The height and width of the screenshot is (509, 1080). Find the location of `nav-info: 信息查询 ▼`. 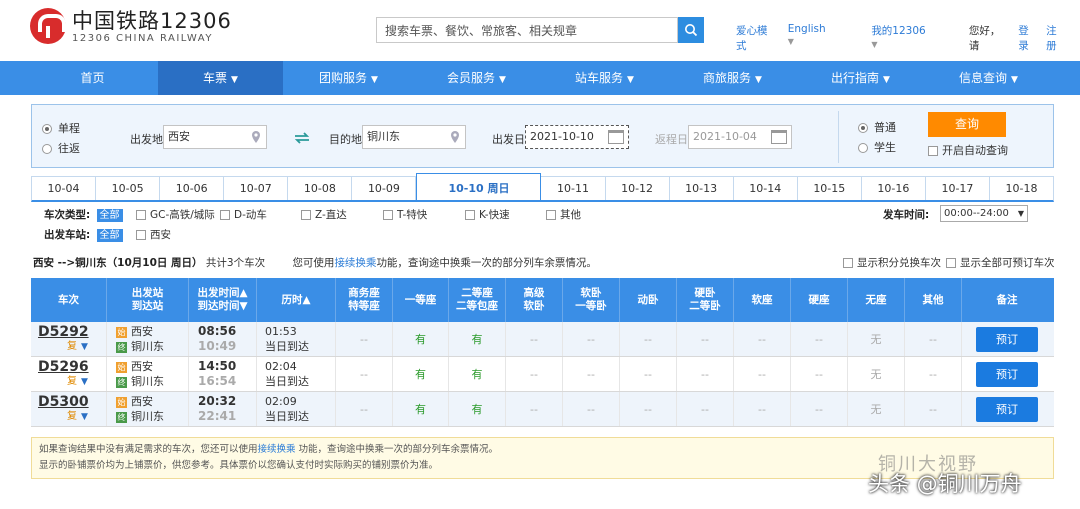

nav-info: 信息查询 ▼ is located at coordinates (988, 78).